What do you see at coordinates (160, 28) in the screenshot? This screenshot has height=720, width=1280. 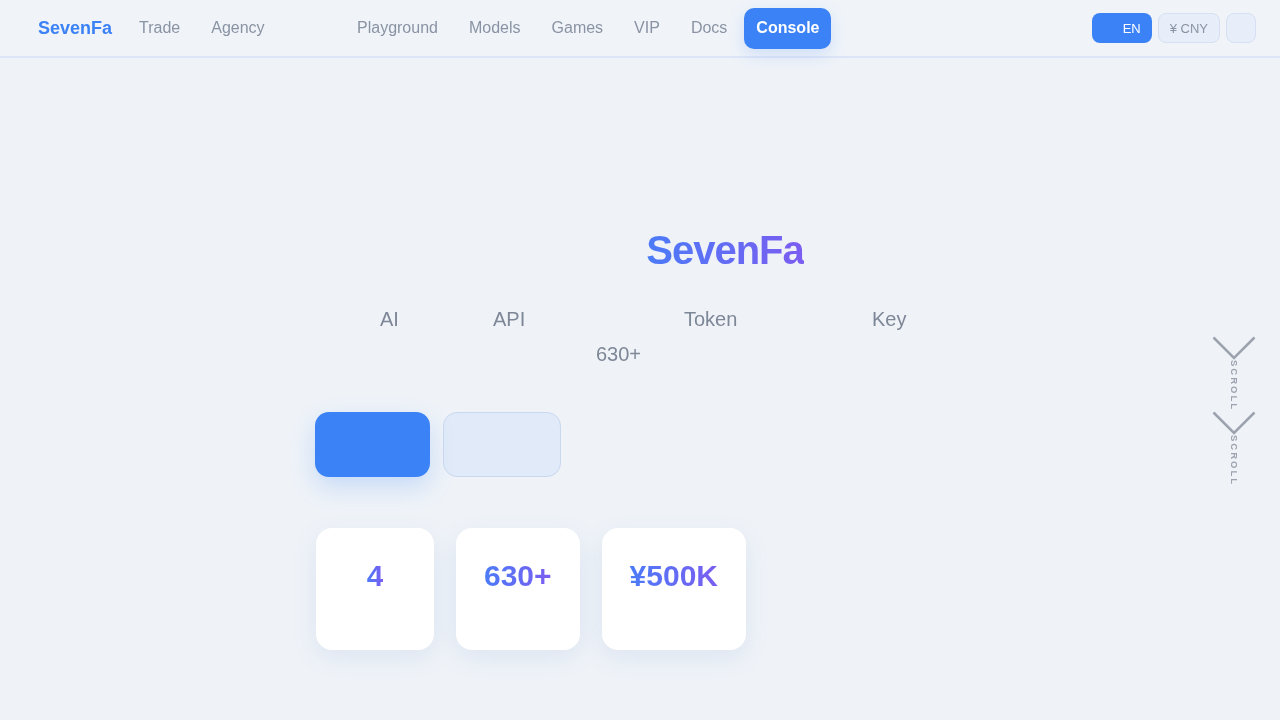 I see `nav-link: Trade` at bounding box center [160, 28].